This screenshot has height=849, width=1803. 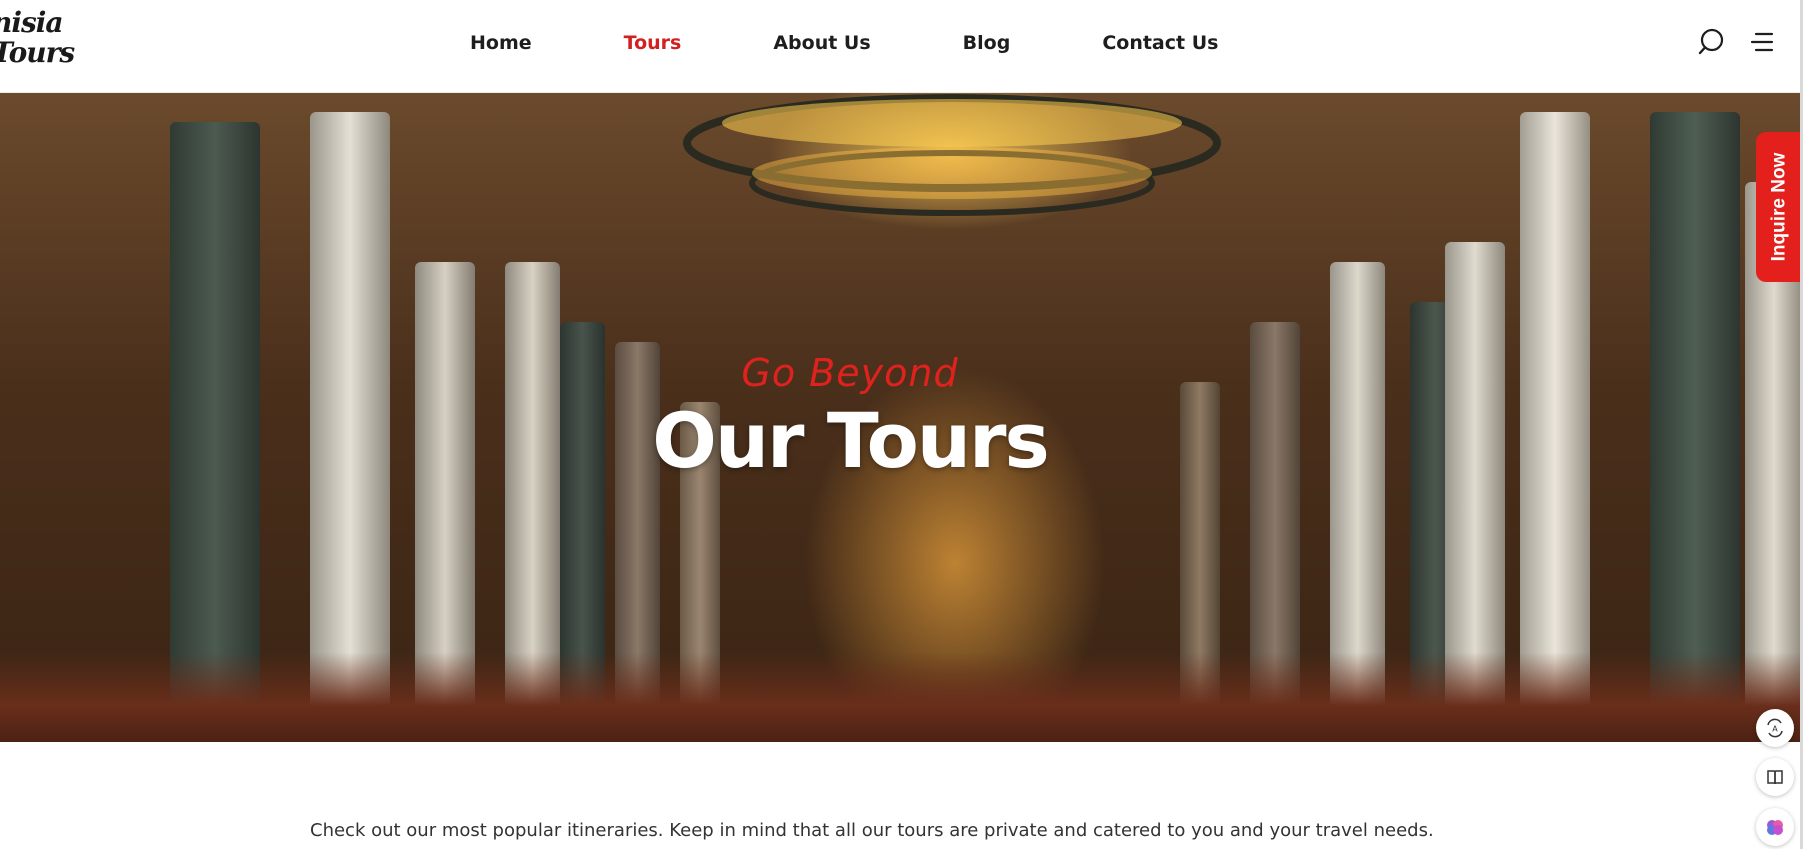 I want to click on page-title: Our Tours, so click(x=850, y=440).